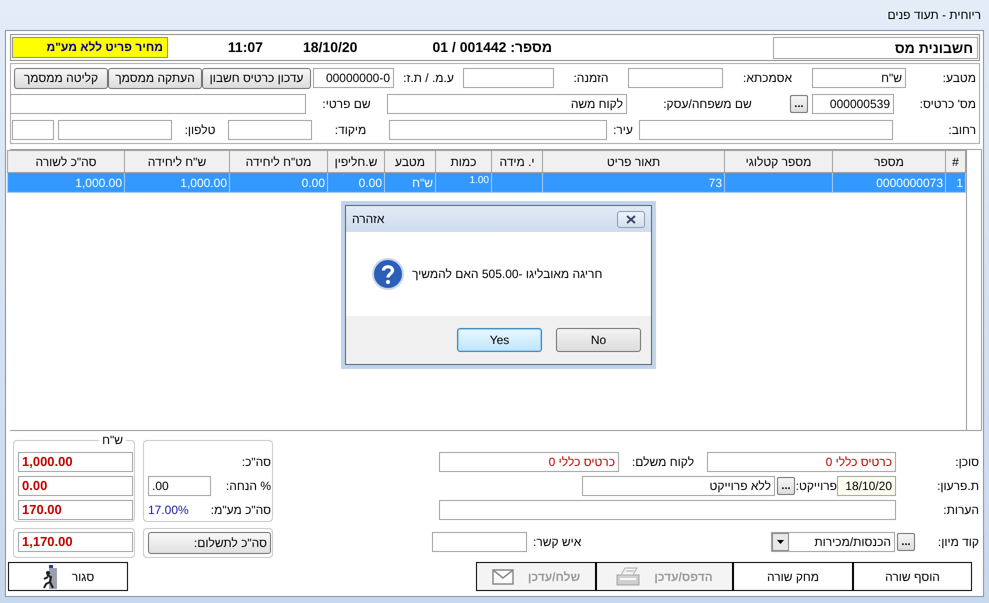 The image size is (989, 603). Describe the element at coordinates (961, 510) in the screenshot. I see `field-label: הערות:` at that location.